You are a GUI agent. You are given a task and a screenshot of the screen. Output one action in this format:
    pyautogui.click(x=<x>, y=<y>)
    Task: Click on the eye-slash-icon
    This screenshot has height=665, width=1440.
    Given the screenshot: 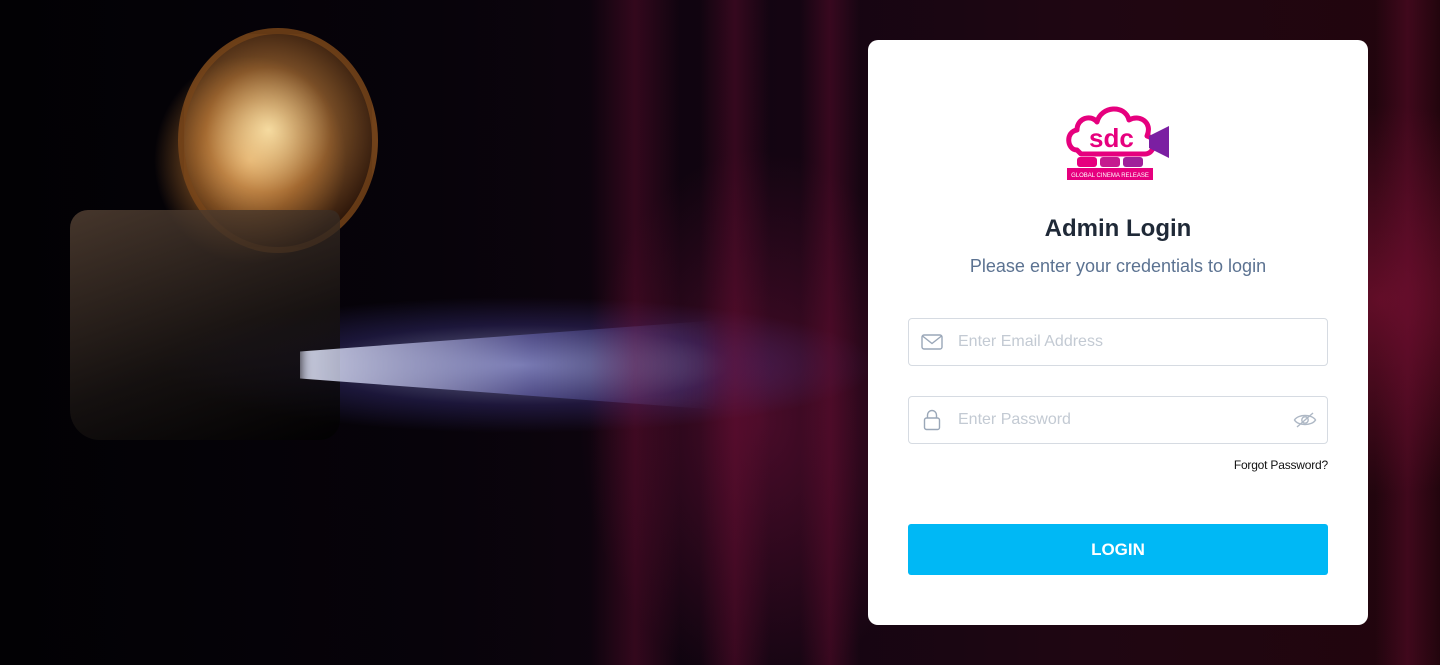 What is the action you would take?
    pyautogui.click(x=1305, y=420)
    